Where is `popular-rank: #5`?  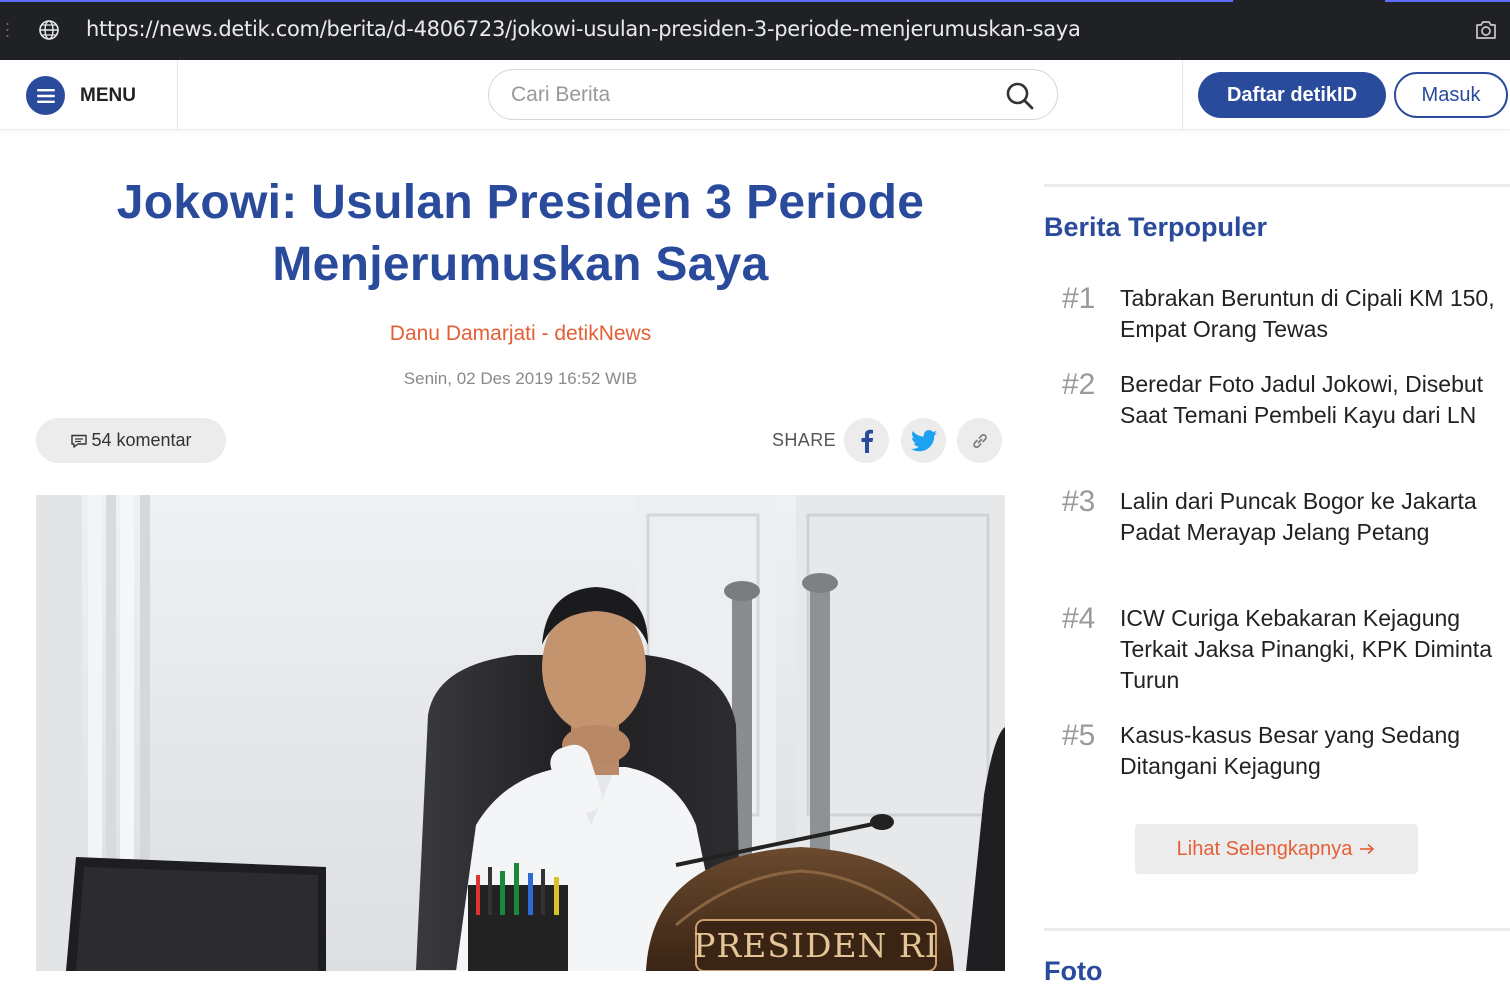
popular-rank: #5 is located at coordinates (1079, 735).